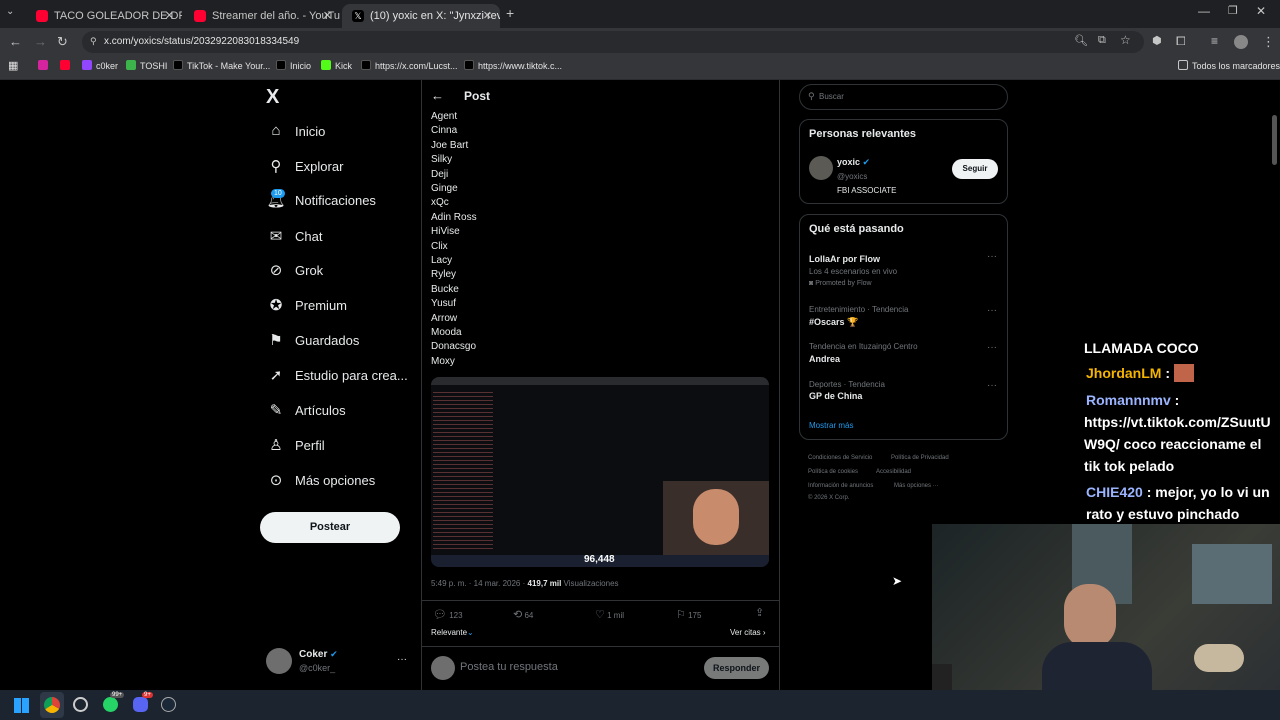 The image size is (1280, 720). What do you see at coordinates (510, 13) in the screenshot?
I see `new-tab-button: +` at bounding box center [510, 13].